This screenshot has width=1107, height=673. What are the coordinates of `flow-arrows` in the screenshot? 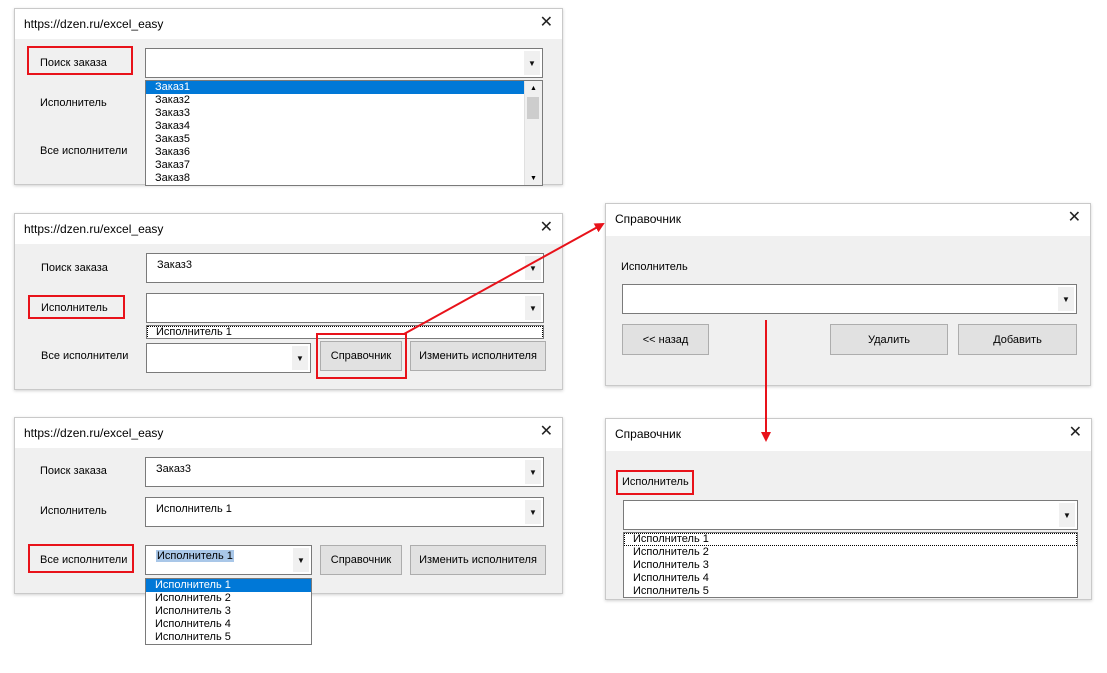 It's located at (587, 332).